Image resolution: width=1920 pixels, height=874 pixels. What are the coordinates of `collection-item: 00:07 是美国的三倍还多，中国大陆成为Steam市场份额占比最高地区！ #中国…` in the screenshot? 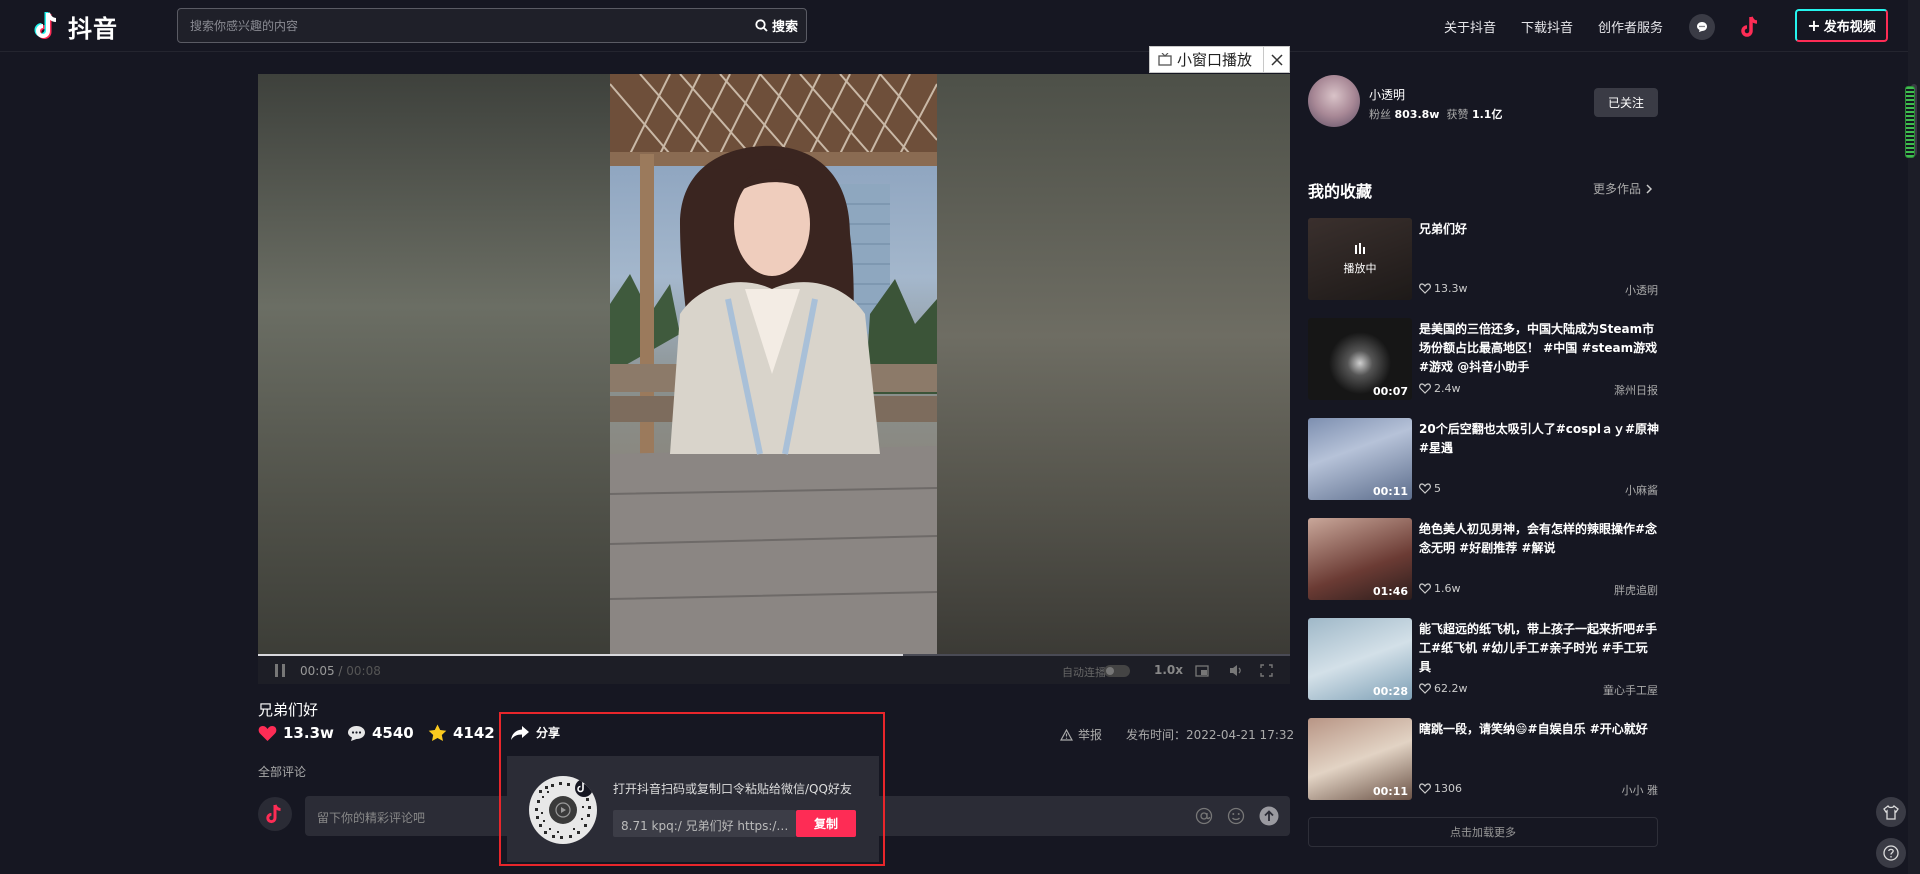 It's located at (1483, 359).